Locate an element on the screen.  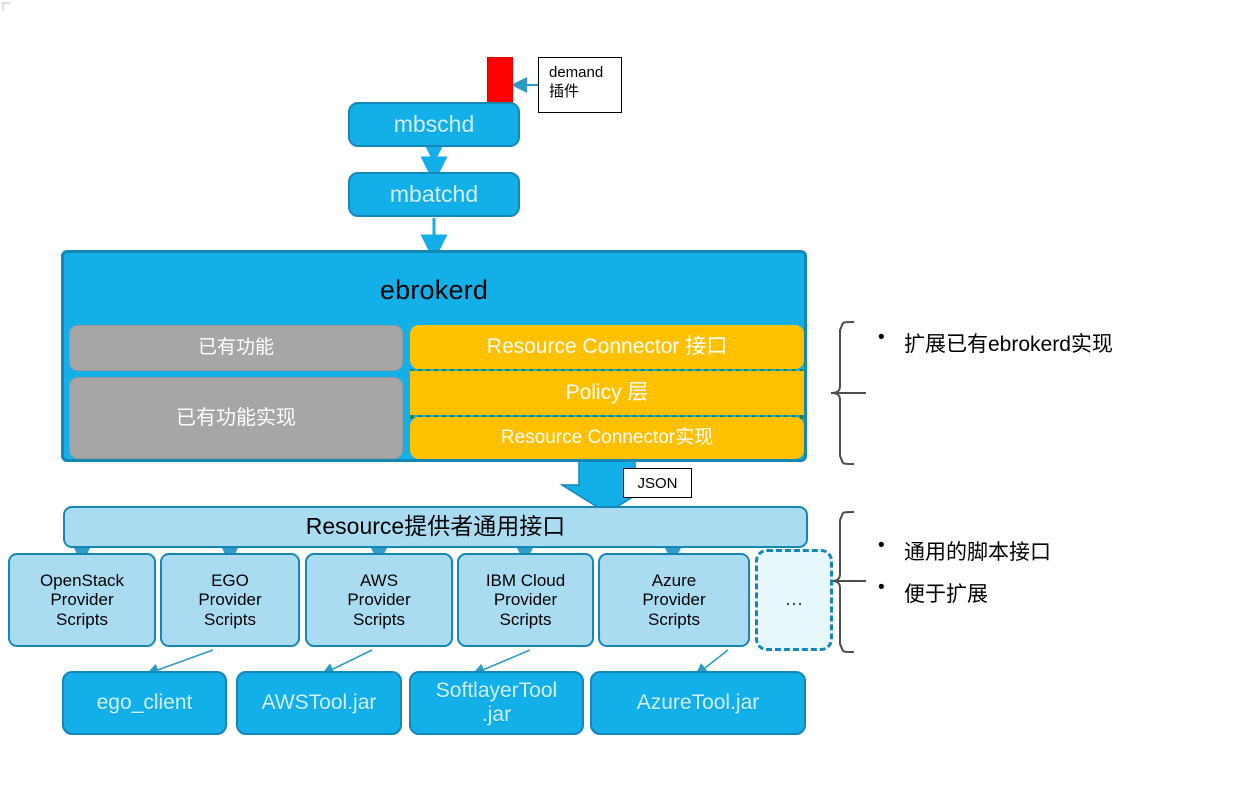
provider-ego-label: EGO Provider Scripts is located at coordinates (230, 600).